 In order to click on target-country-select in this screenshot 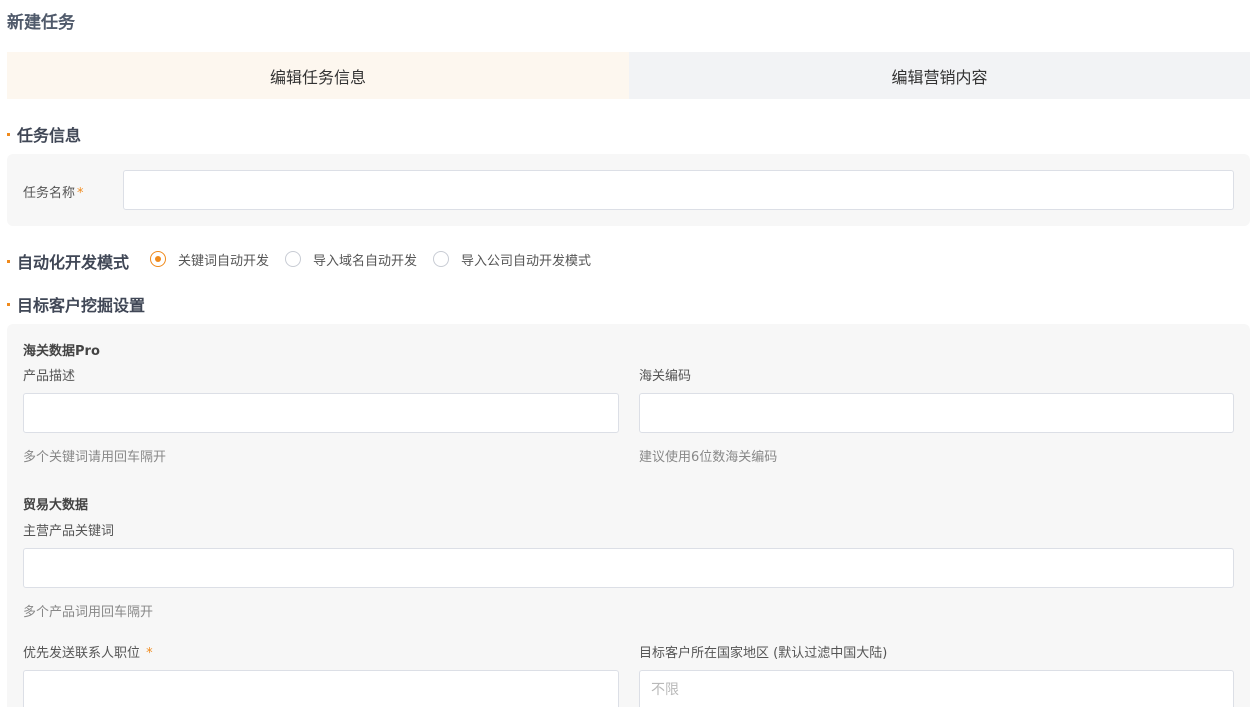, I will do `click(936, 688)`.